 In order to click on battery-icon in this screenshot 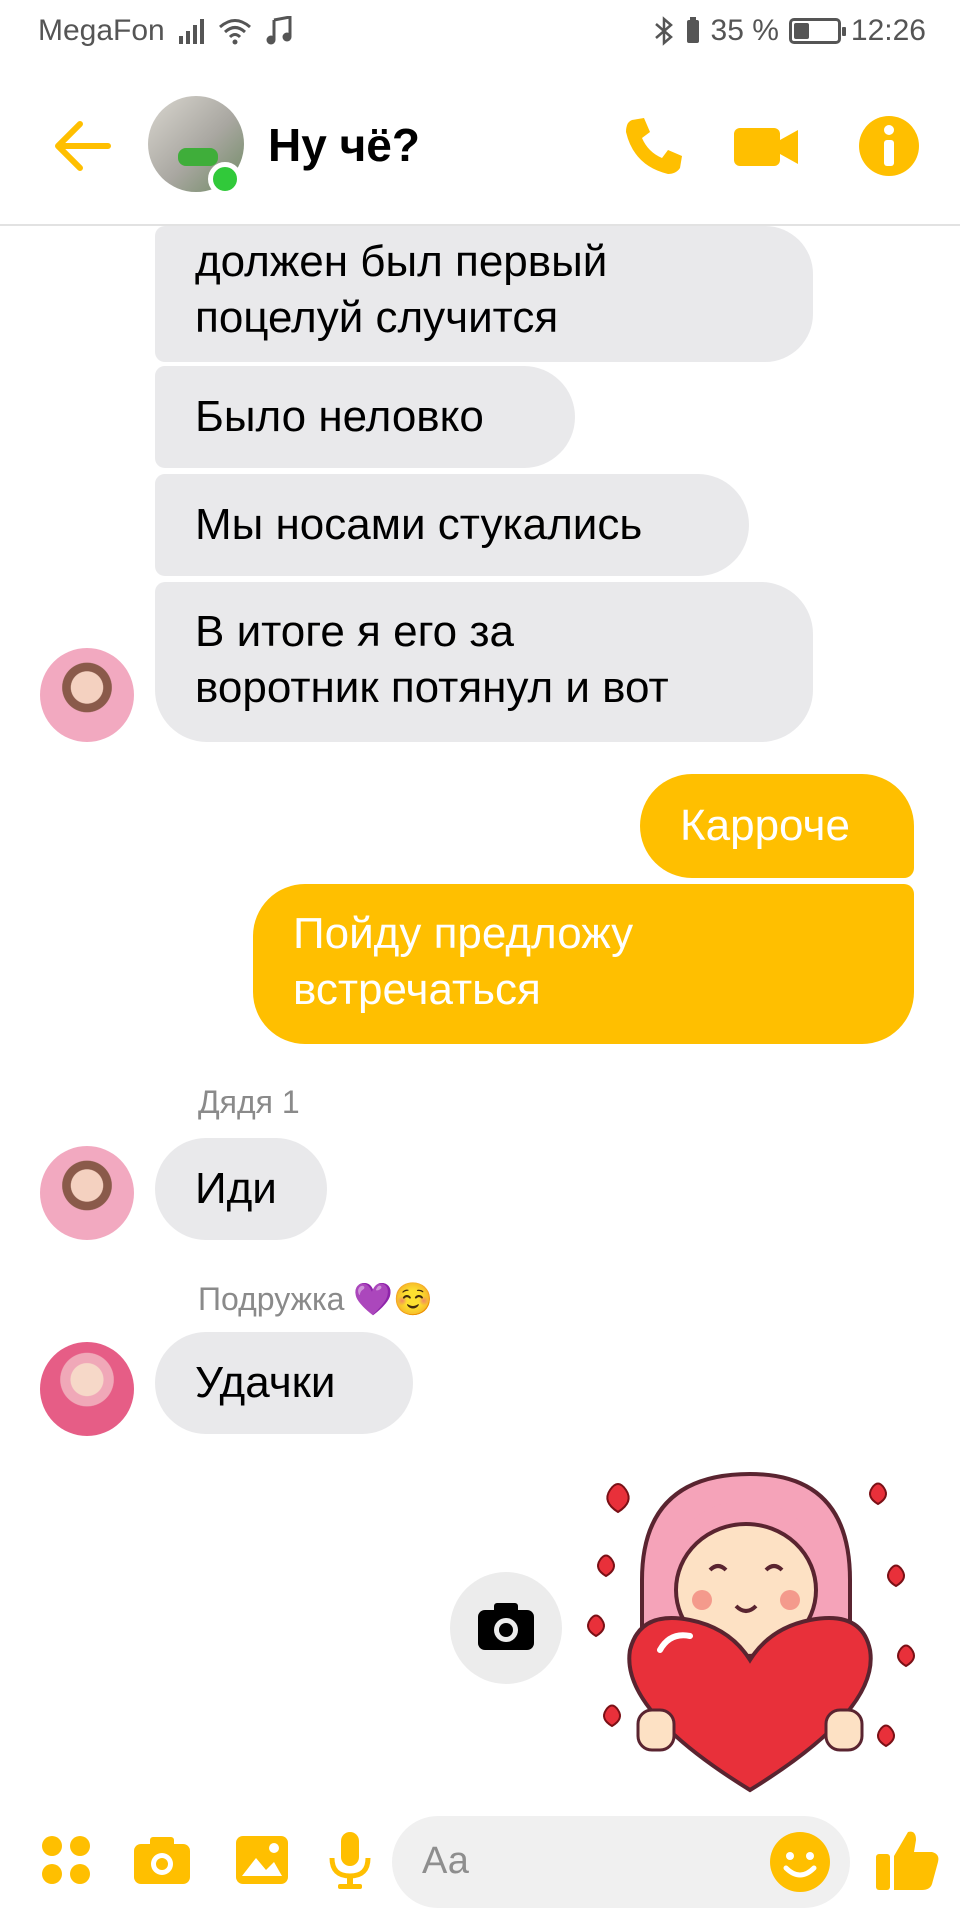, I will do `click(817, 31)`.